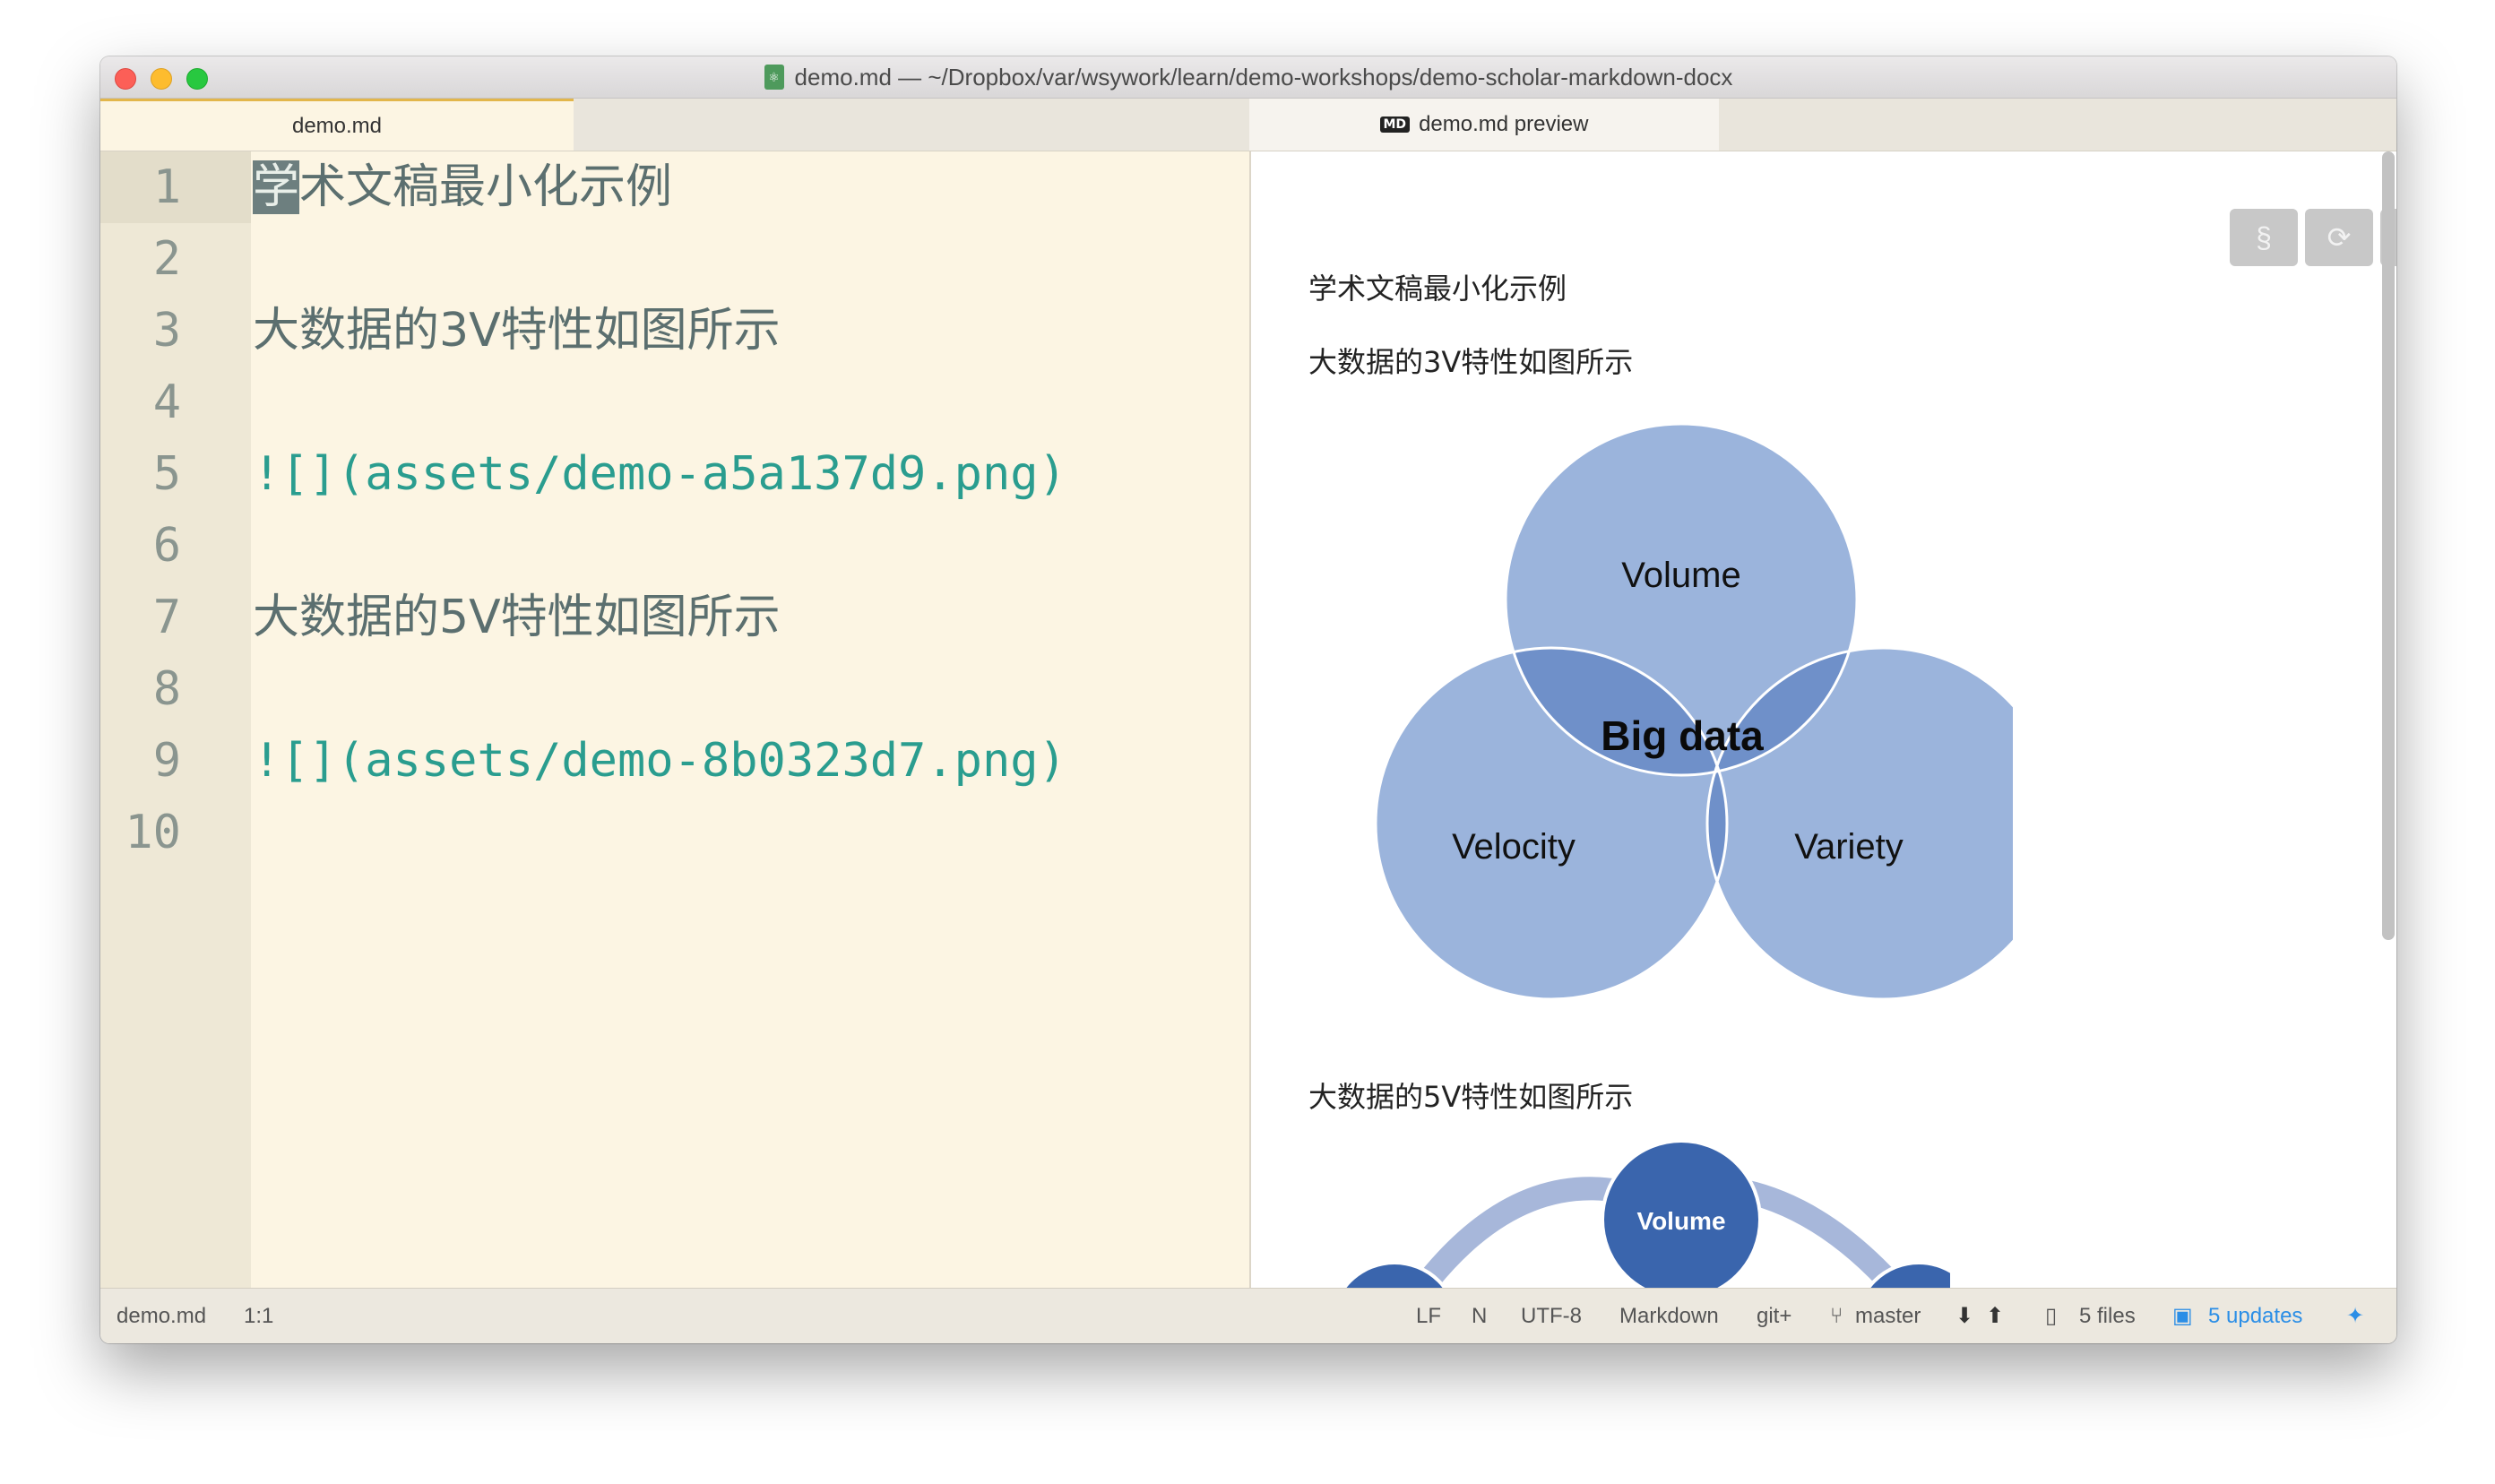  I want to click on code-line-5: ![](assets/demo-a5a137d9.png), so click(660, 474).